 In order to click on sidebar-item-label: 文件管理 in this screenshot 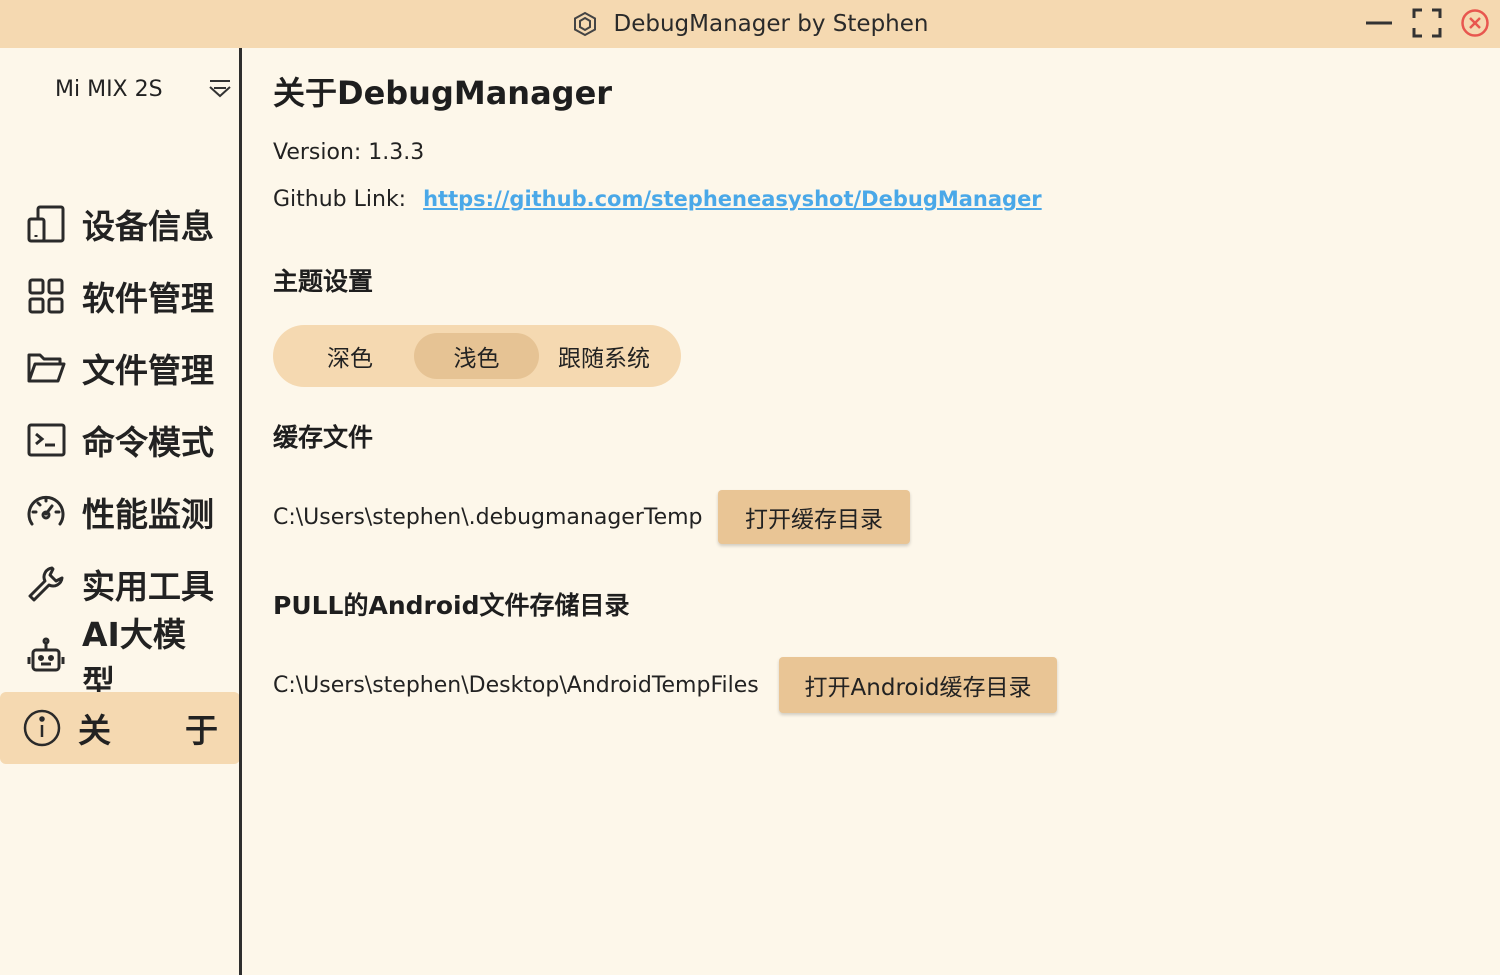, I will do `click(148, 370)`.